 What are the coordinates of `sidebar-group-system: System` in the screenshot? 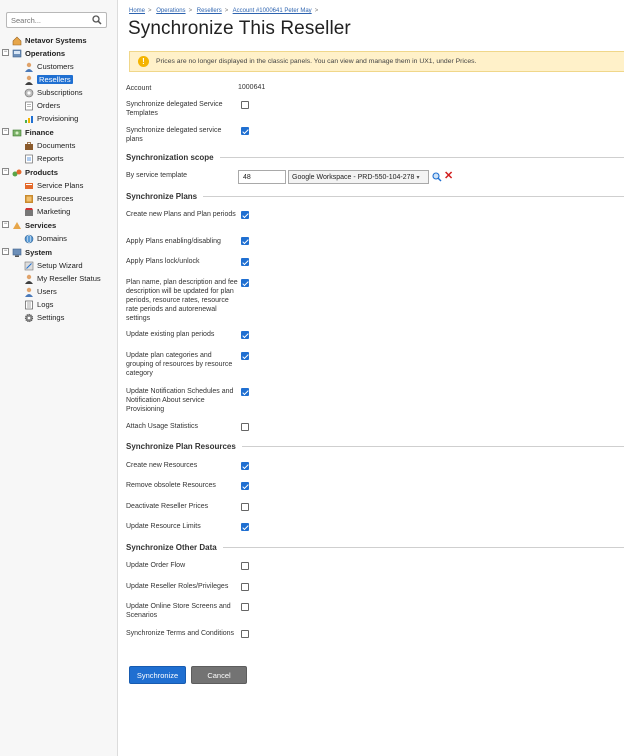 It's located at (32, 252).